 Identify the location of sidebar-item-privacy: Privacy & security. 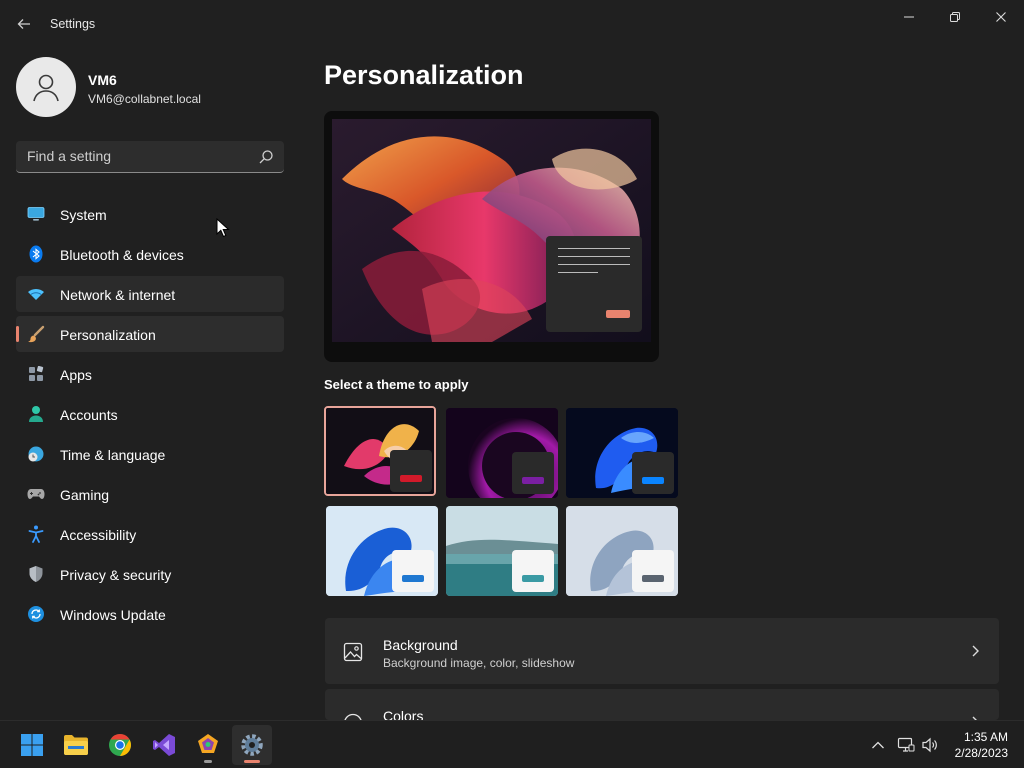
(150, 574).